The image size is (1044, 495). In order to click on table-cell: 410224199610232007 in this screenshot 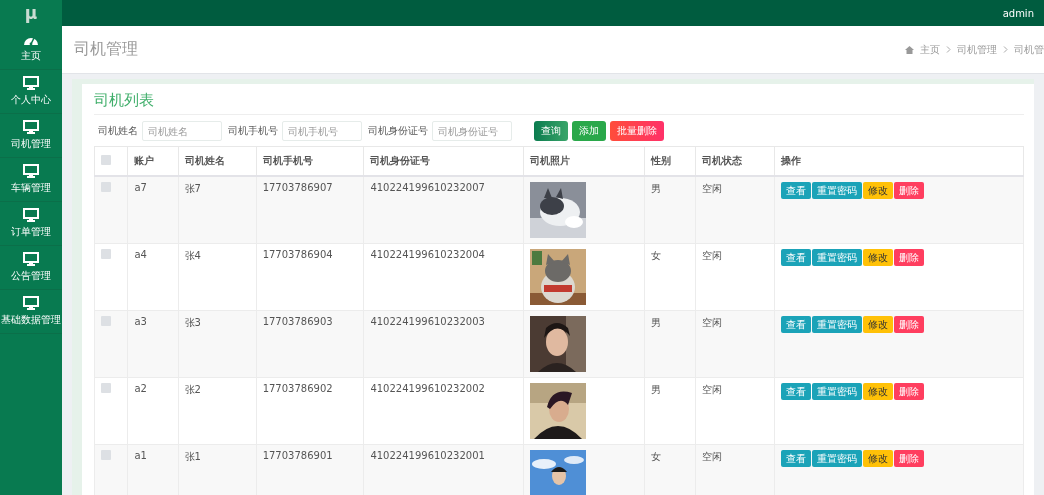, I will do `click(427, 187)`.